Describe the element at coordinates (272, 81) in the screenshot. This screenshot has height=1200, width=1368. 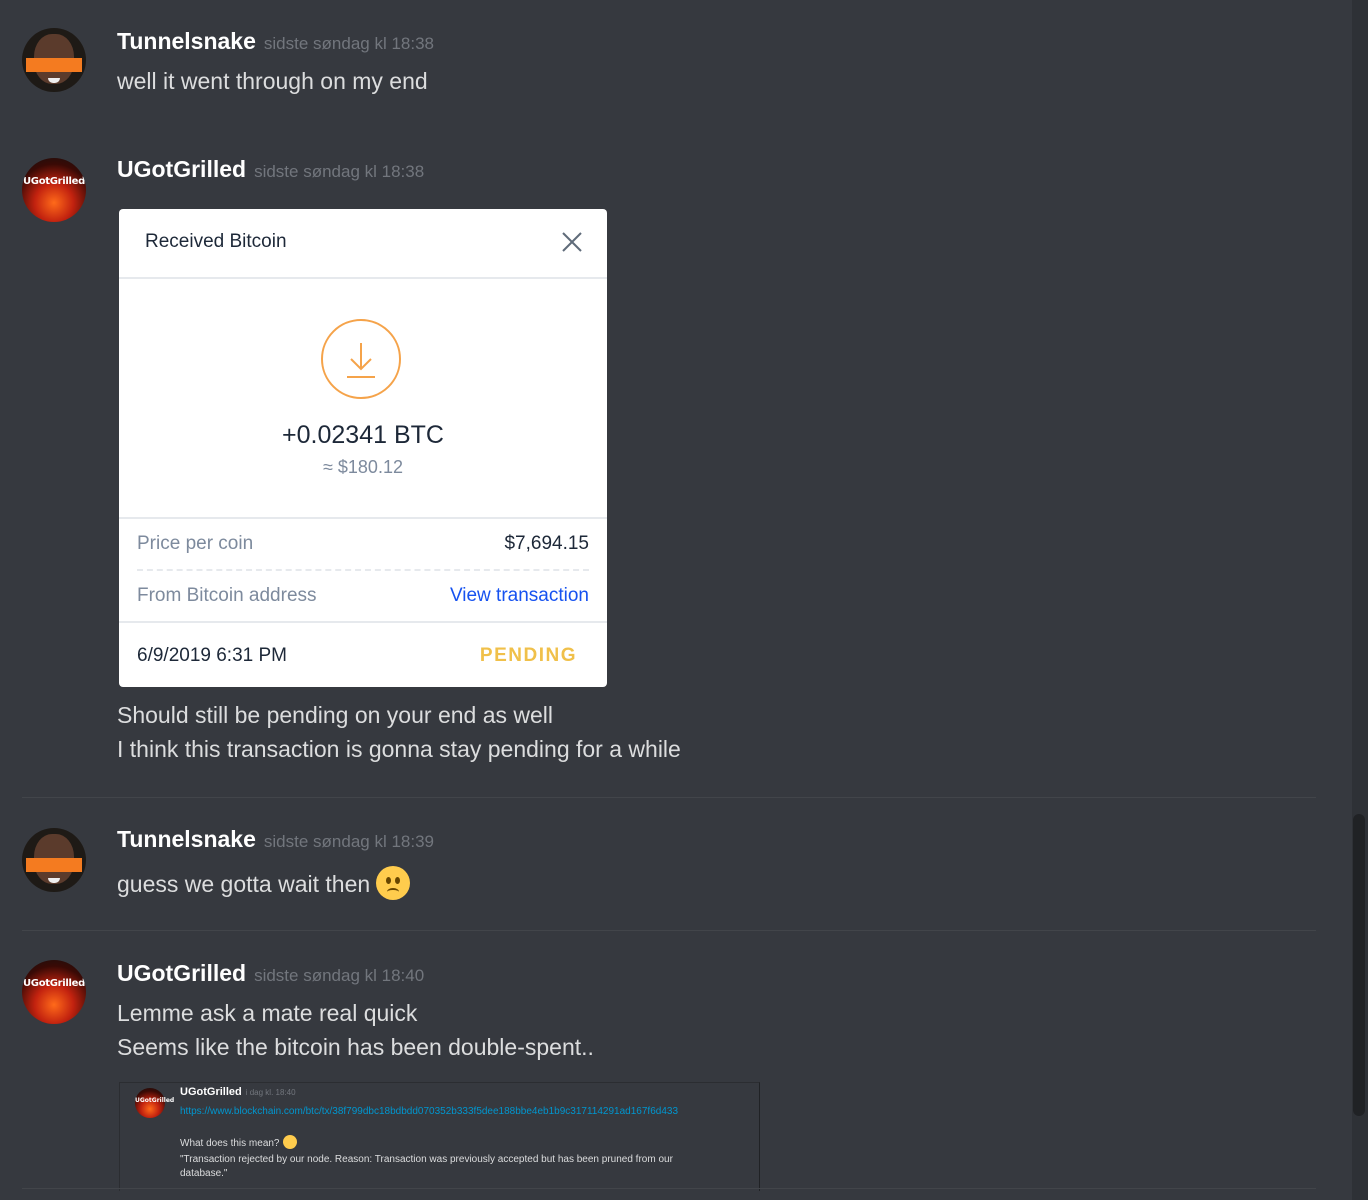
I see `message-text: well it went through on my end` at that location.